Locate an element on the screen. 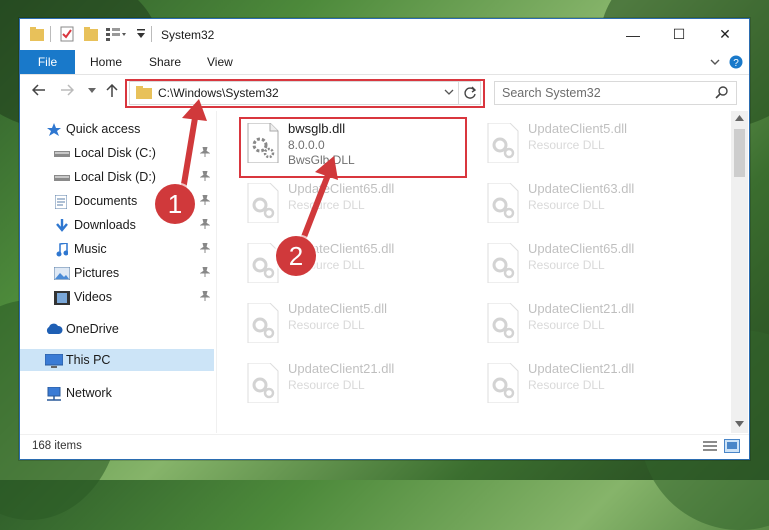 The width and height of the screenshot is (769, 530). step-1-badge: 1 is located at coordinates (175, 204).